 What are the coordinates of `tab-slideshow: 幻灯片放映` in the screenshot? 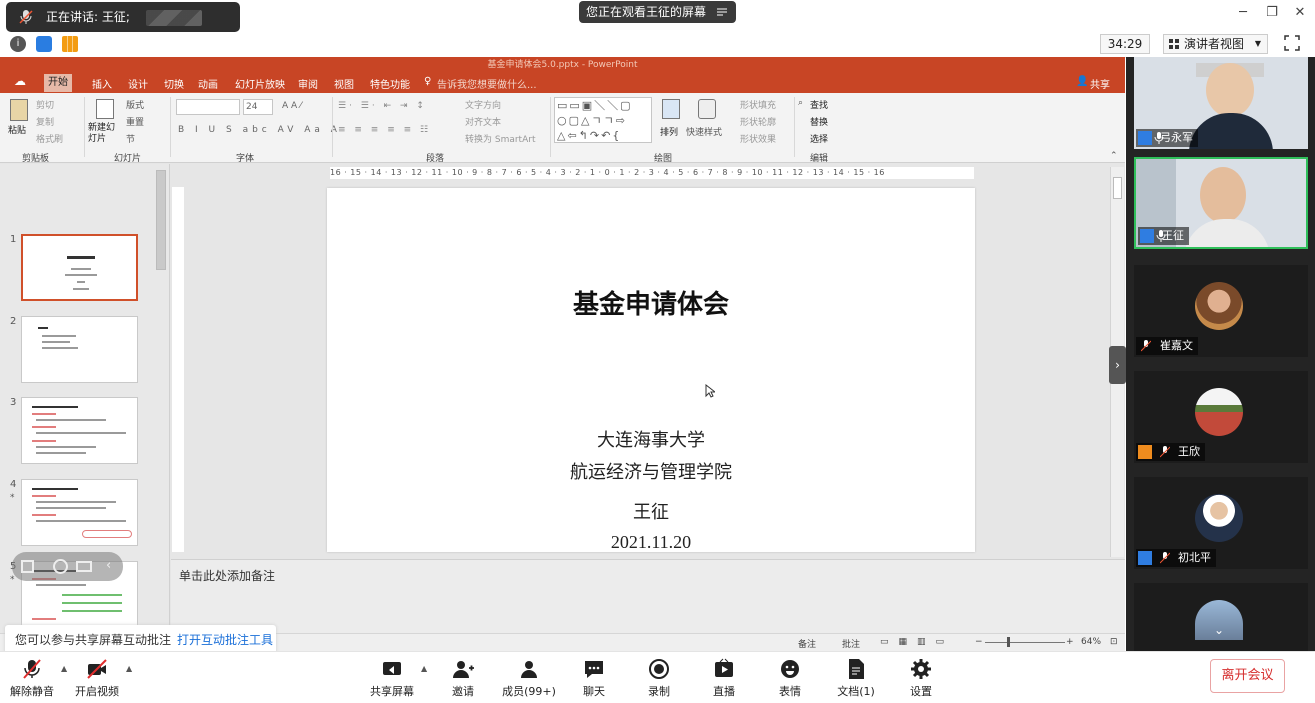 It's located at (260, 83).